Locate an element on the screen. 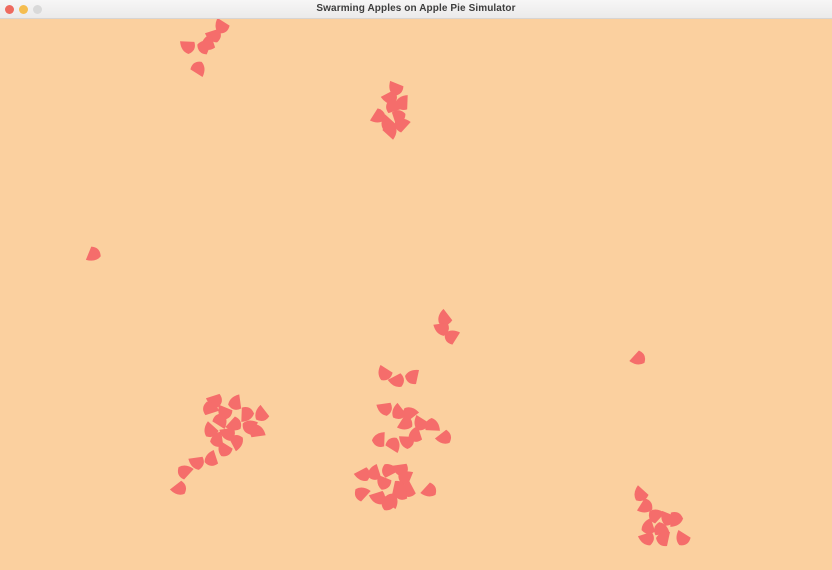  title-bar: Swarming Apples on Apple Pie Simulator is located at coordinates (416, 9).